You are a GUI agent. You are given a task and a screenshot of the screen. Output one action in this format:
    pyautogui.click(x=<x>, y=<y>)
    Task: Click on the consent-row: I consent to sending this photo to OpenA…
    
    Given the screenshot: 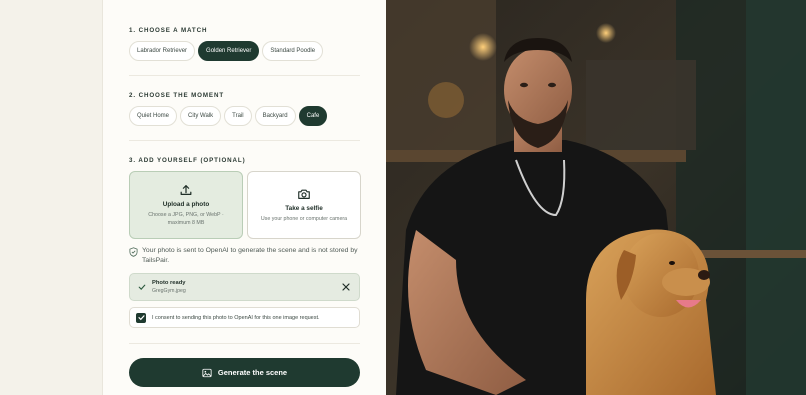 What is the action you would take?
    pyautogui.click(x=244, y=317)
    